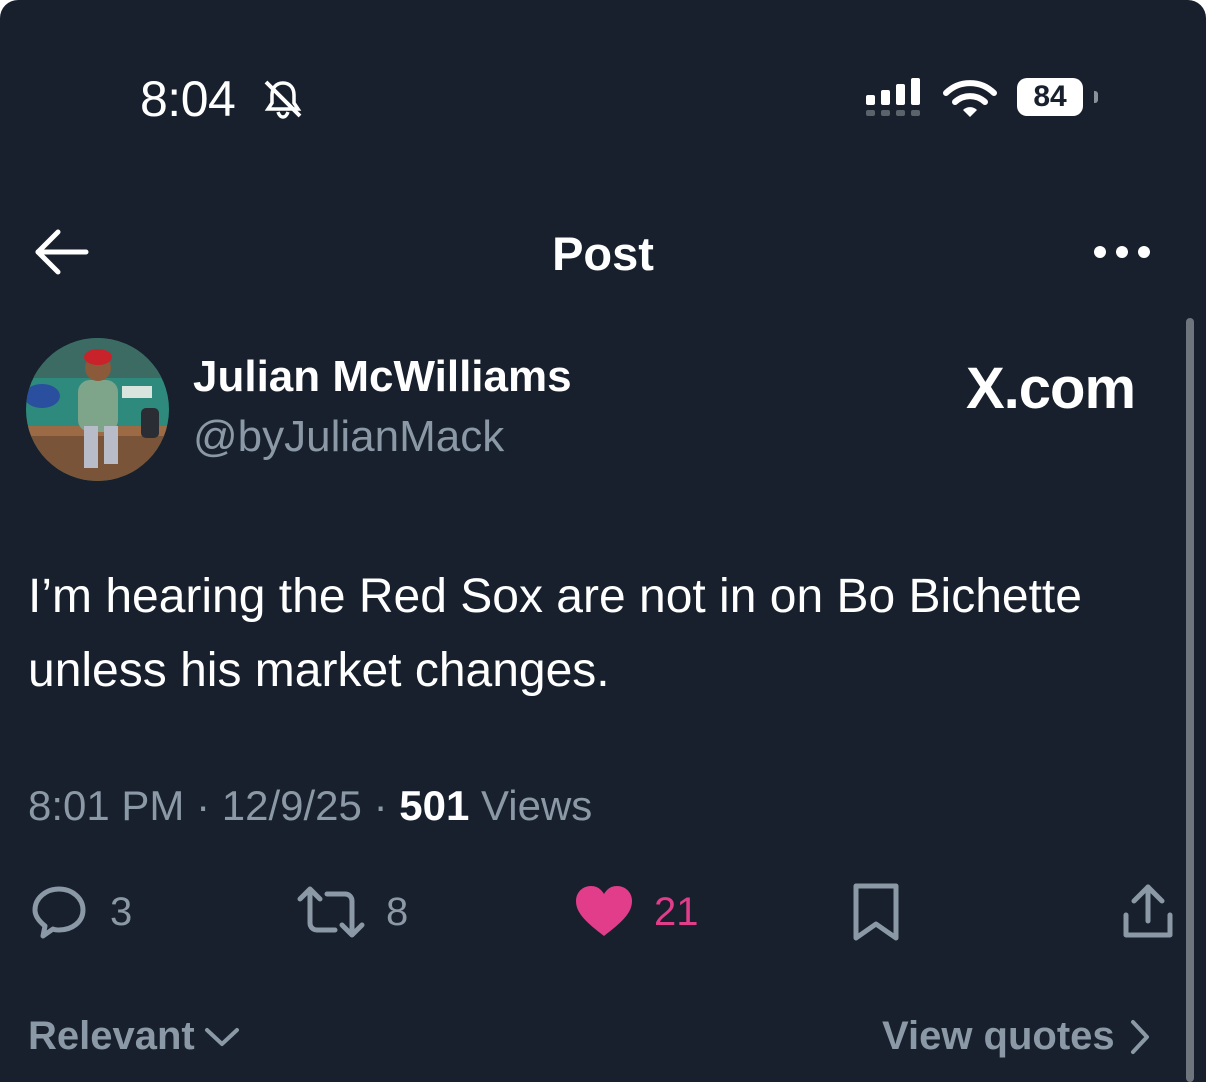 This screenshot has width=1206, height=1082. I want to click on reply-icon, so click(59, 912).